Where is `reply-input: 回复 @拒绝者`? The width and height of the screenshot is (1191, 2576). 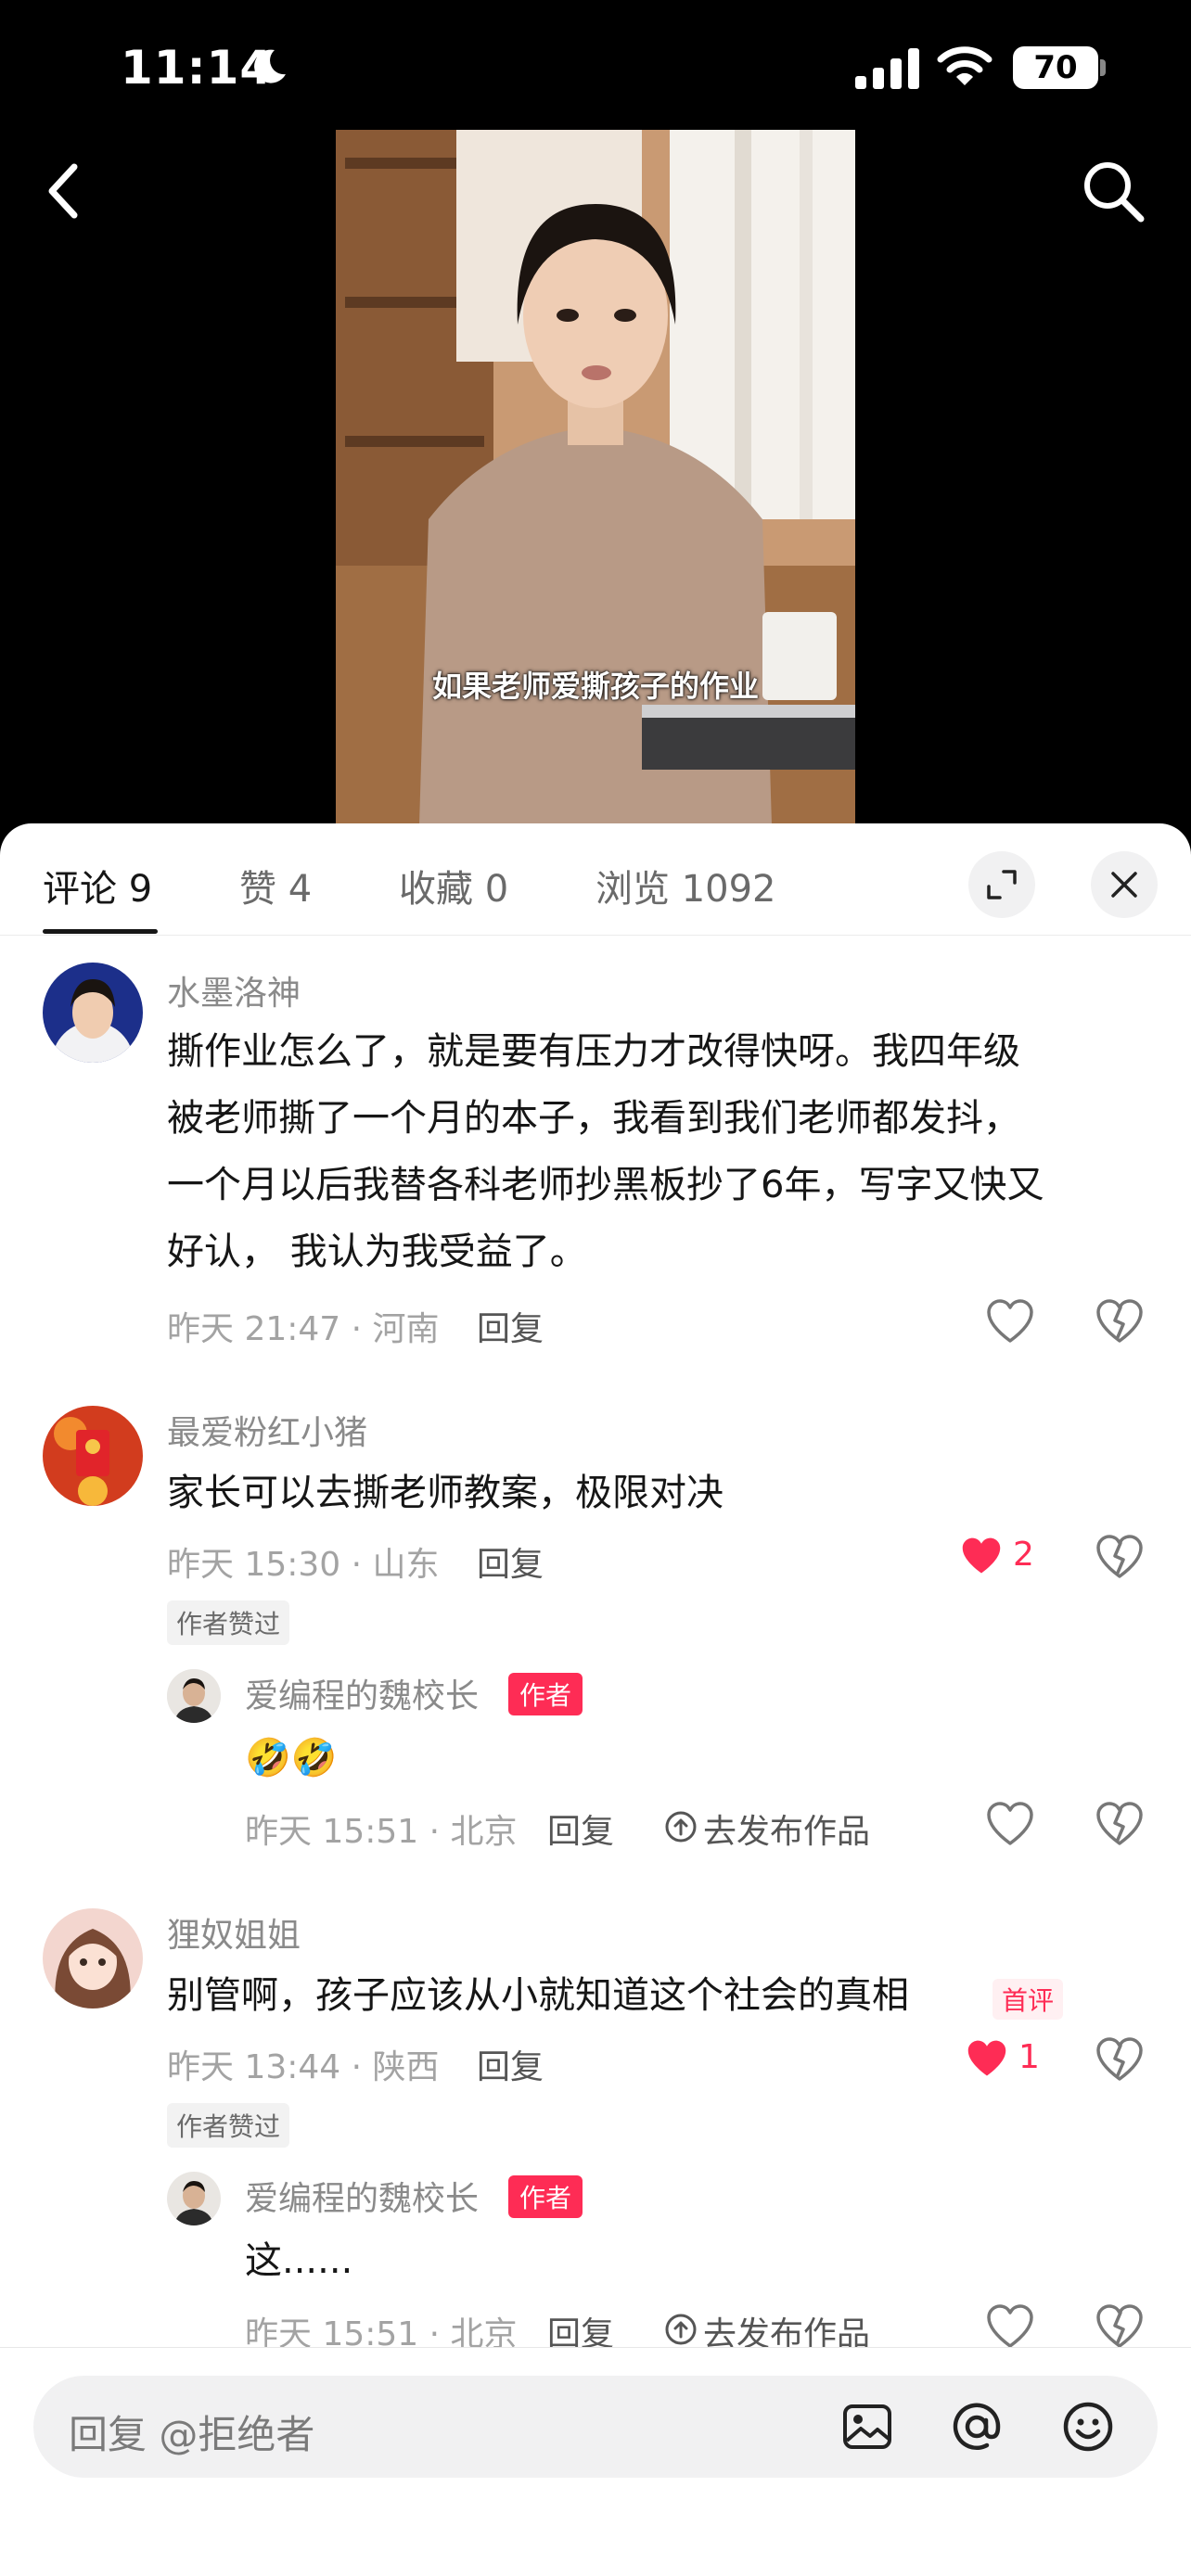
reply-input: 回复 @拒绝者 is located at coordinates (595, 2427).